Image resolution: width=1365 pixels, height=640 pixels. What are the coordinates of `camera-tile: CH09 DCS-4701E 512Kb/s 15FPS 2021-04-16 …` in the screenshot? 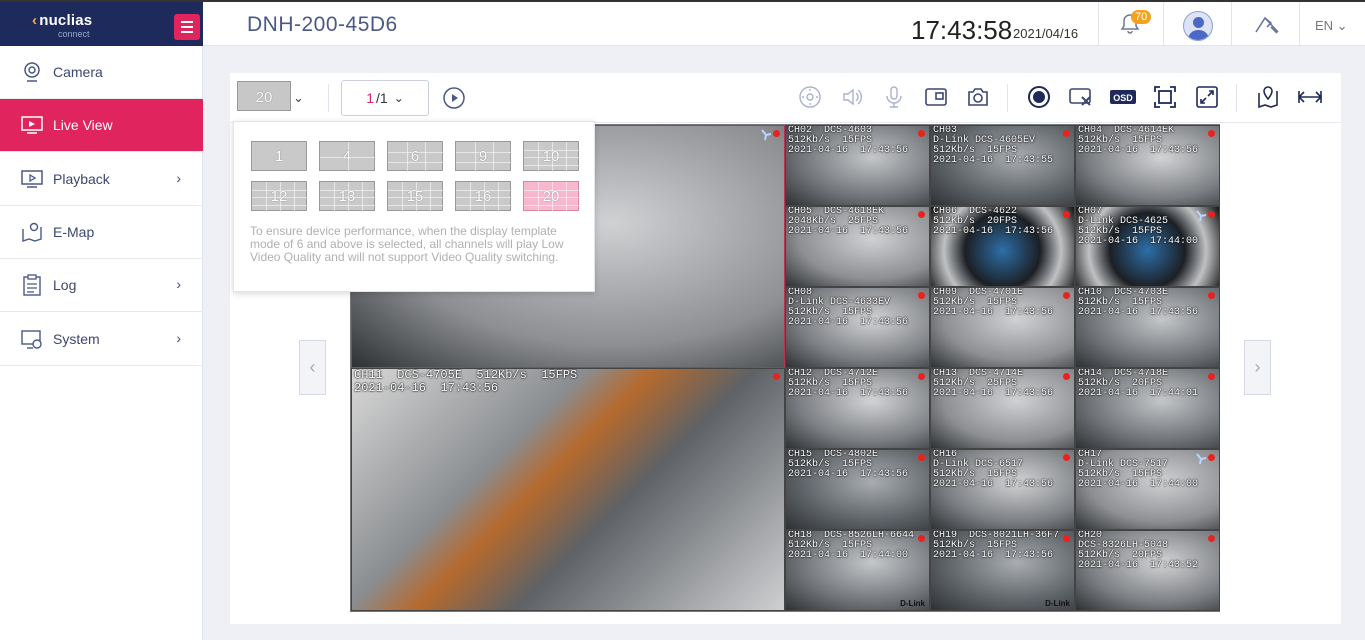 It's located at (1002, 327).